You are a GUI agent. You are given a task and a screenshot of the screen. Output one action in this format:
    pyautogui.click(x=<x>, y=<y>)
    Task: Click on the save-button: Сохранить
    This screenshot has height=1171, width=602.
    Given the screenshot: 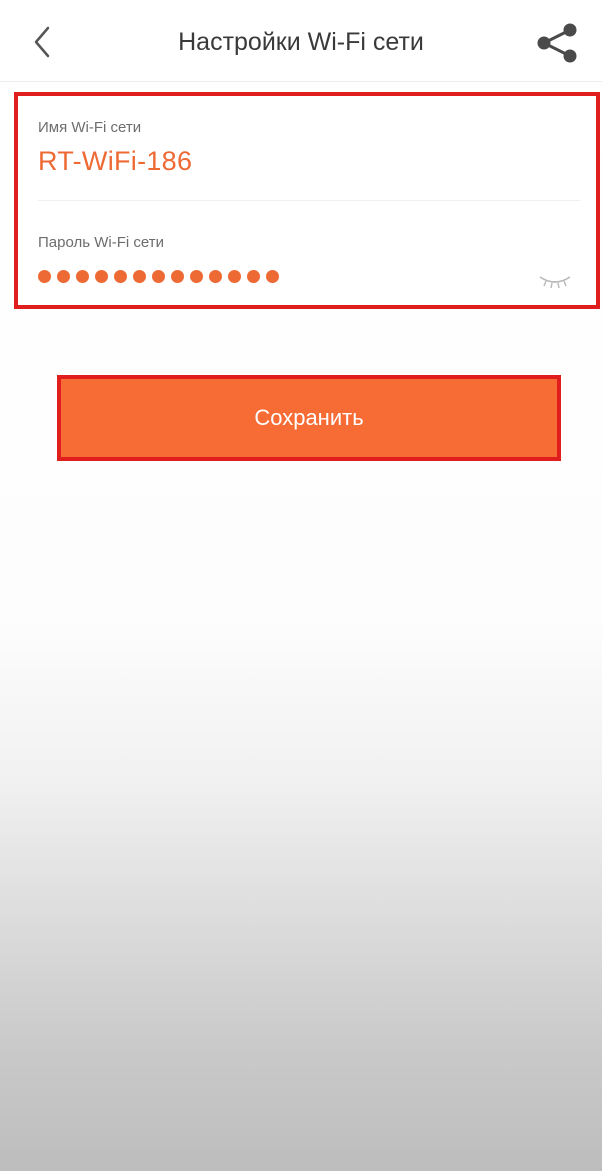 What is the action you would take?
    pyautogui.click(x=309, y=418)
    